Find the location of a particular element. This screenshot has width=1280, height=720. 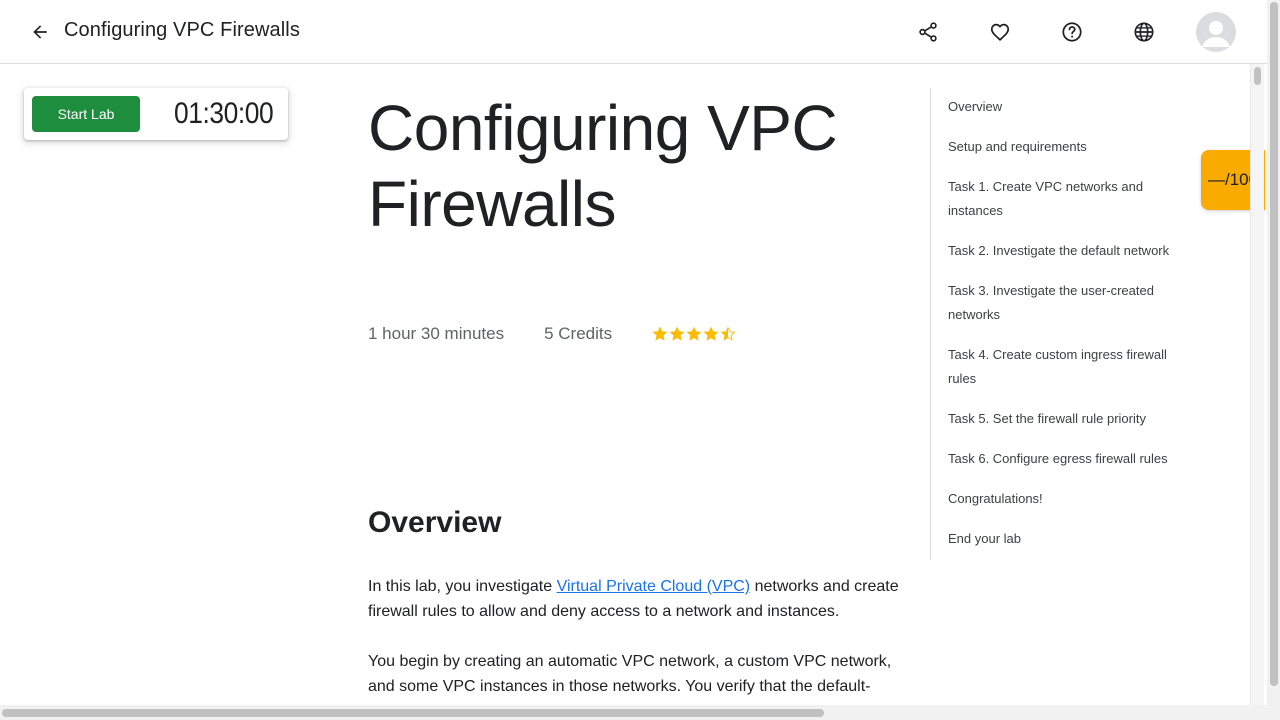

start-lab-button: Start Lab is located at coordinates (86, 114).